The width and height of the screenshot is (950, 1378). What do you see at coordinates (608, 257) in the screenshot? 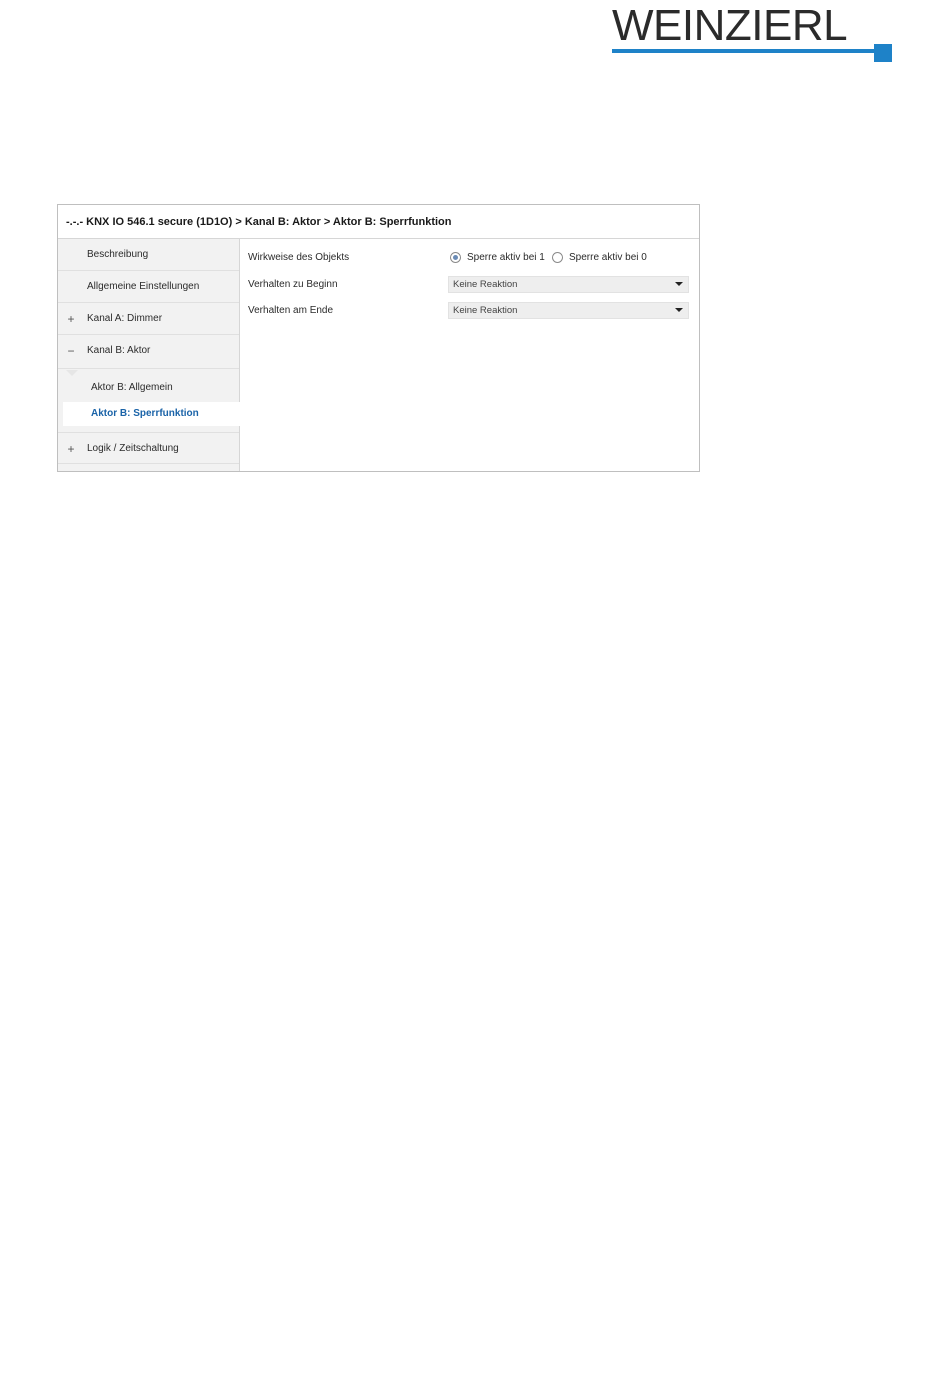
I see `radio-sperre-aktiv-0-label: Sperre aktiv bei 0` at bounding box center [608, 257].